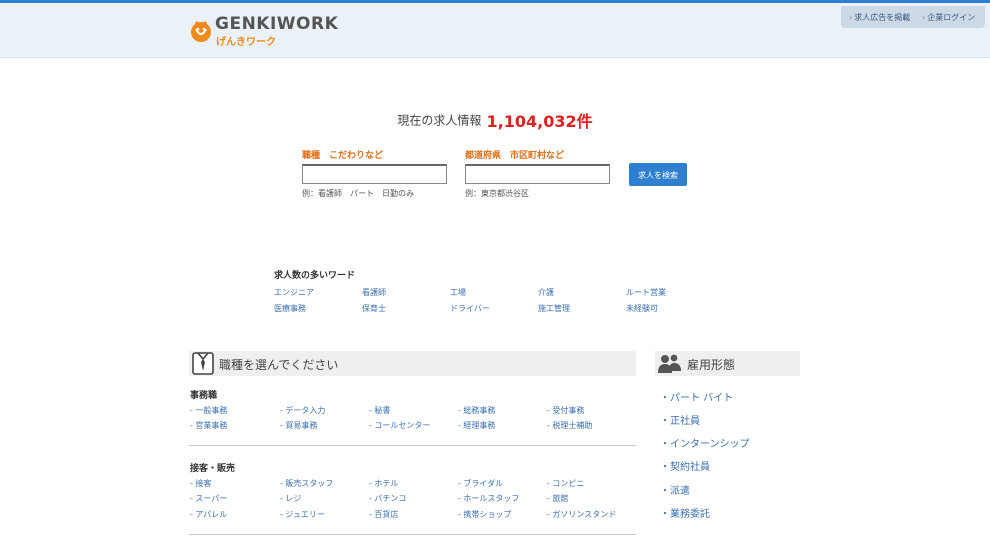 The width and height of the screenshot is (990, 540). Describe the element at coordinates (200, 483) in the screenshot. I see `job-link: - 接客` at that location.